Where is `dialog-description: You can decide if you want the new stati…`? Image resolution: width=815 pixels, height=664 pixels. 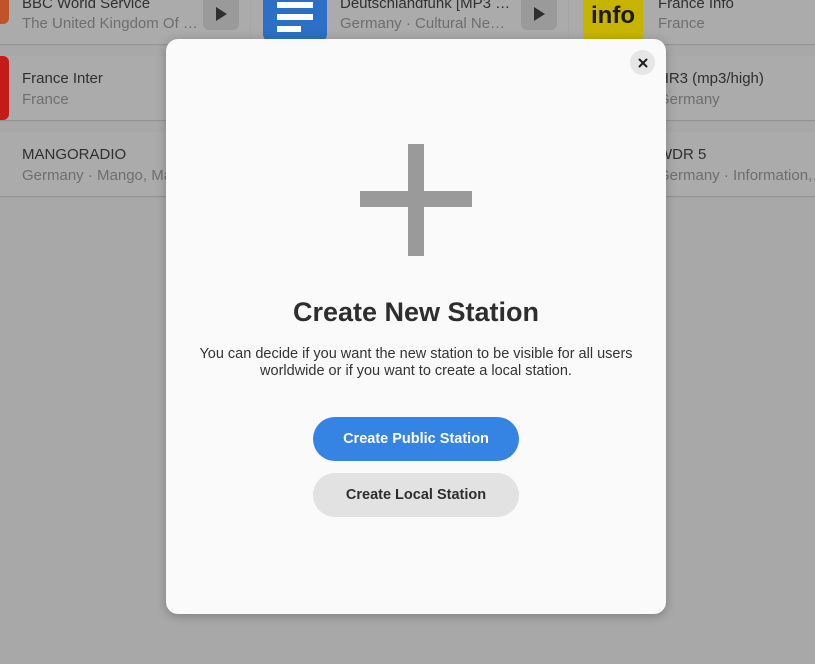 dialog-description: You can decide if you want the new stati… is located at coordinates (416, 362).